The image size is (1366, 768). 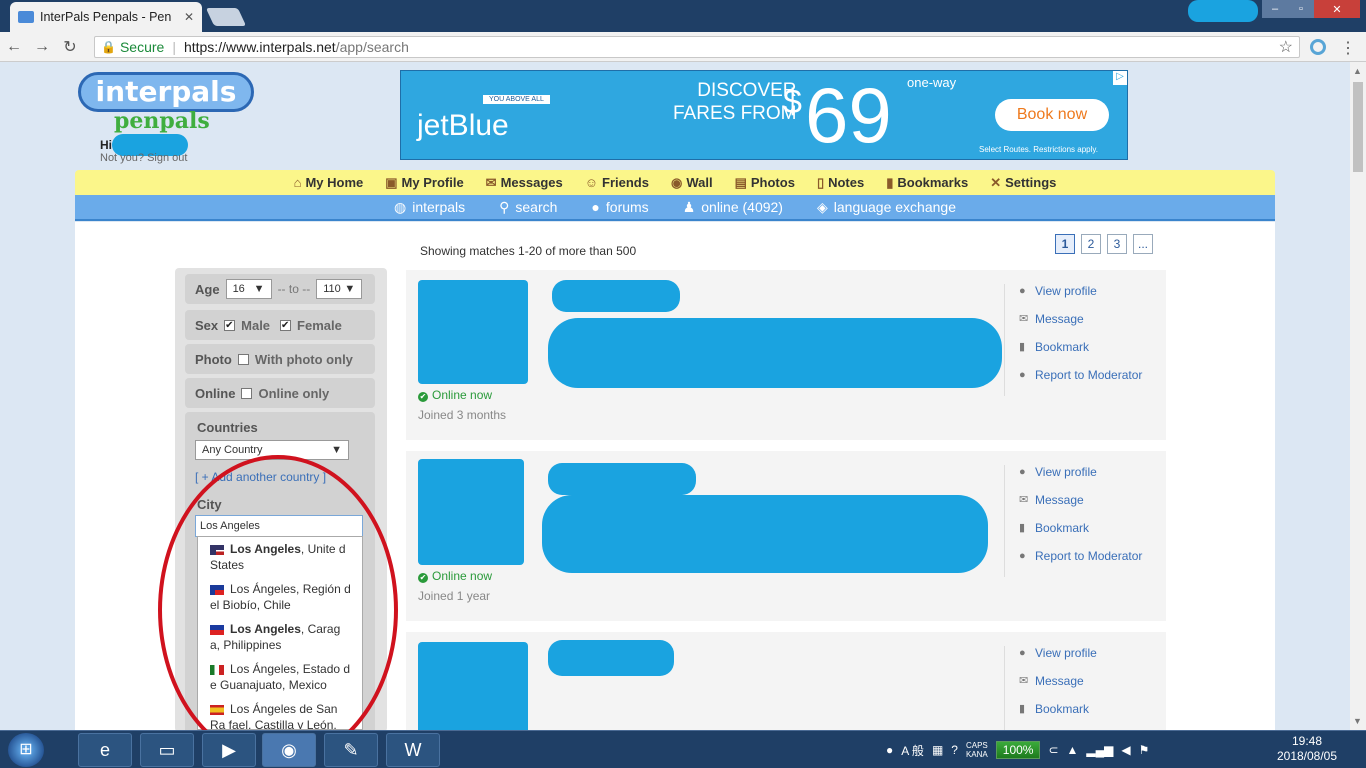 What do you see at coordinates (455, 395) in the screenshot?
I see `online-status: ✔ Online now` at bounding box center [455, 395].